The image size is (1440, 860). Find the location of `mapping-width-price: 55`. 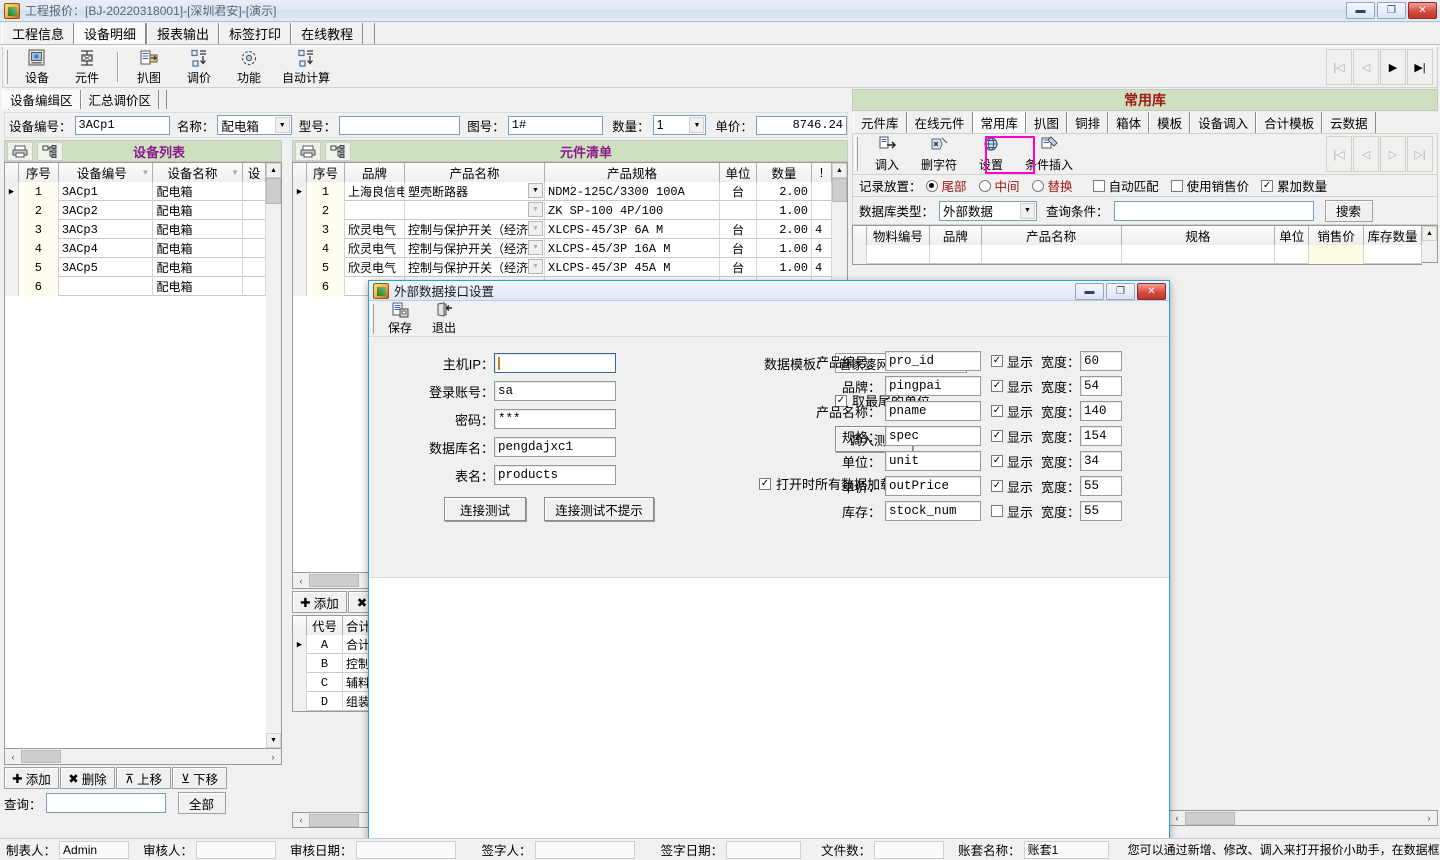

mapping-width-price: 55 is located at coordinates (1101, 486).